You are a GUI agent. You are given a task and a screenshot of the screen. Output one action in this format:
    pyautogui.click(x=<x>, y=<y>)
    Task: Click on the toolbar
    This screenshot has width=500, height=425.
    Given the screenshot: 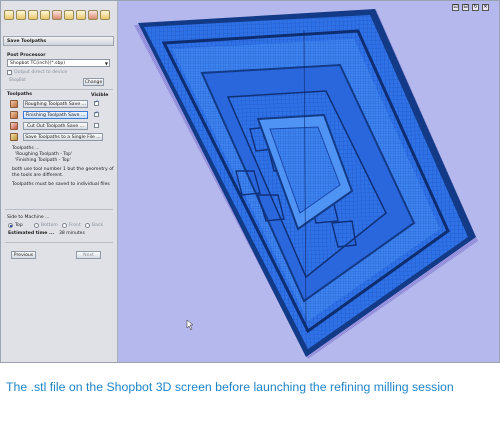 What is the action you would take?
    pyautogui.click(x=57, y=15)
    